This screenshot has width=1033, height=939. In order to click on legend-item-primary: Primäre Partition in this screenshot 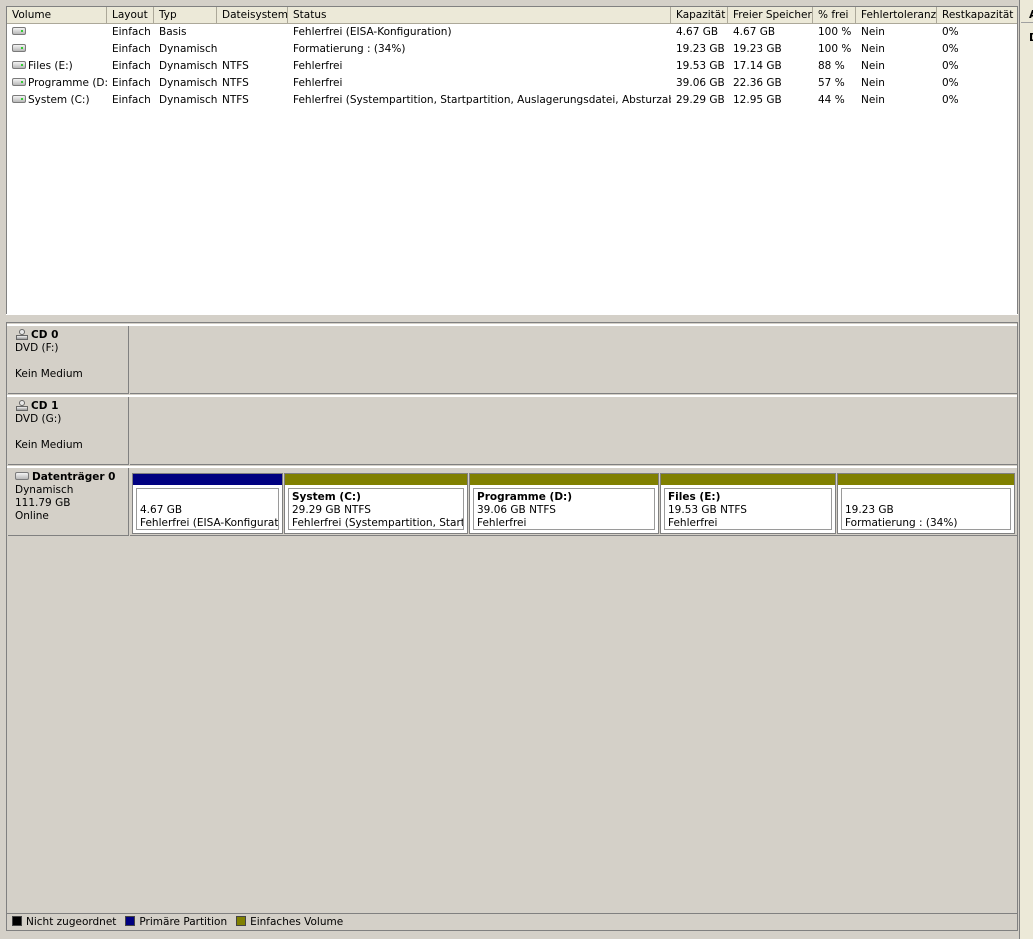, I will do `click(176, 922)`.